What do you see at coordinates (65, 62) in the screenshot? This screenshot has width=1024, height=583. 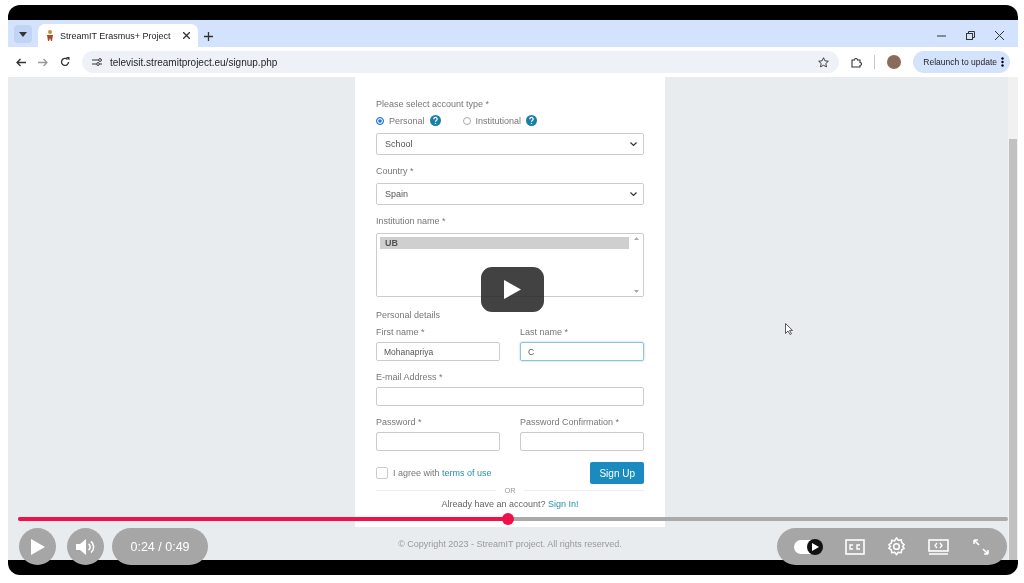 I see `reload-icon` at bounding box center [65, 62].